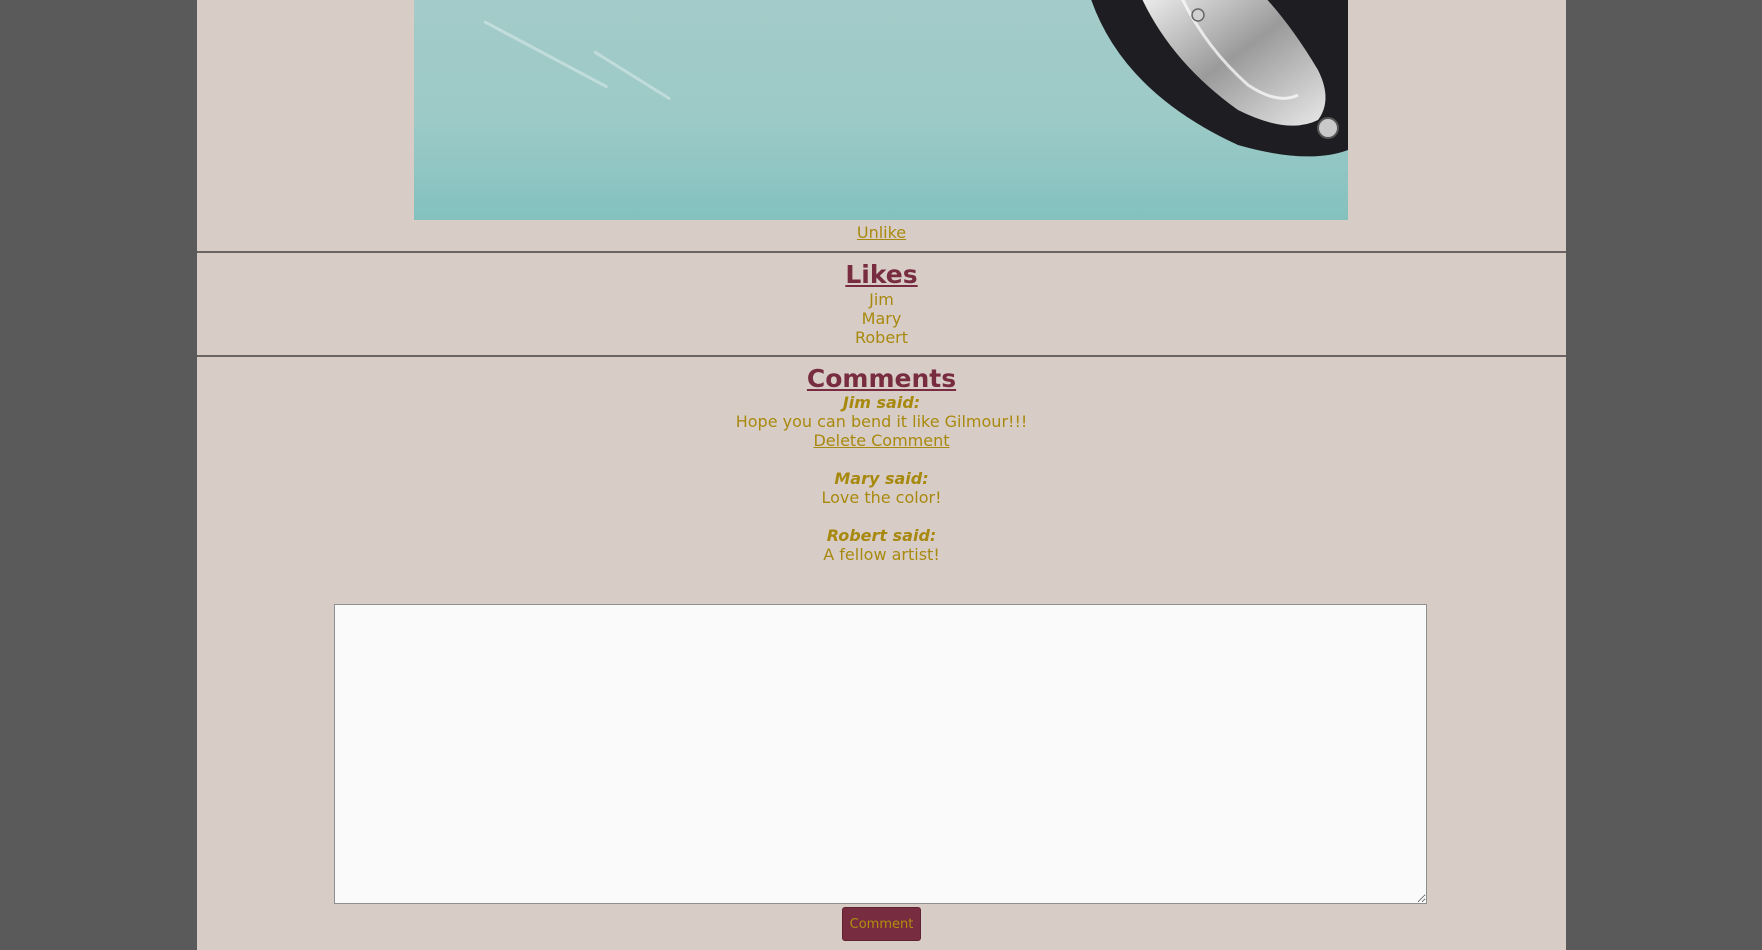 This screenshot has height=950, width=1762. What do you see at coordinates (881, 318) in the screenshot?
I see `like-user: Mary` at bounding box center [881, 318].